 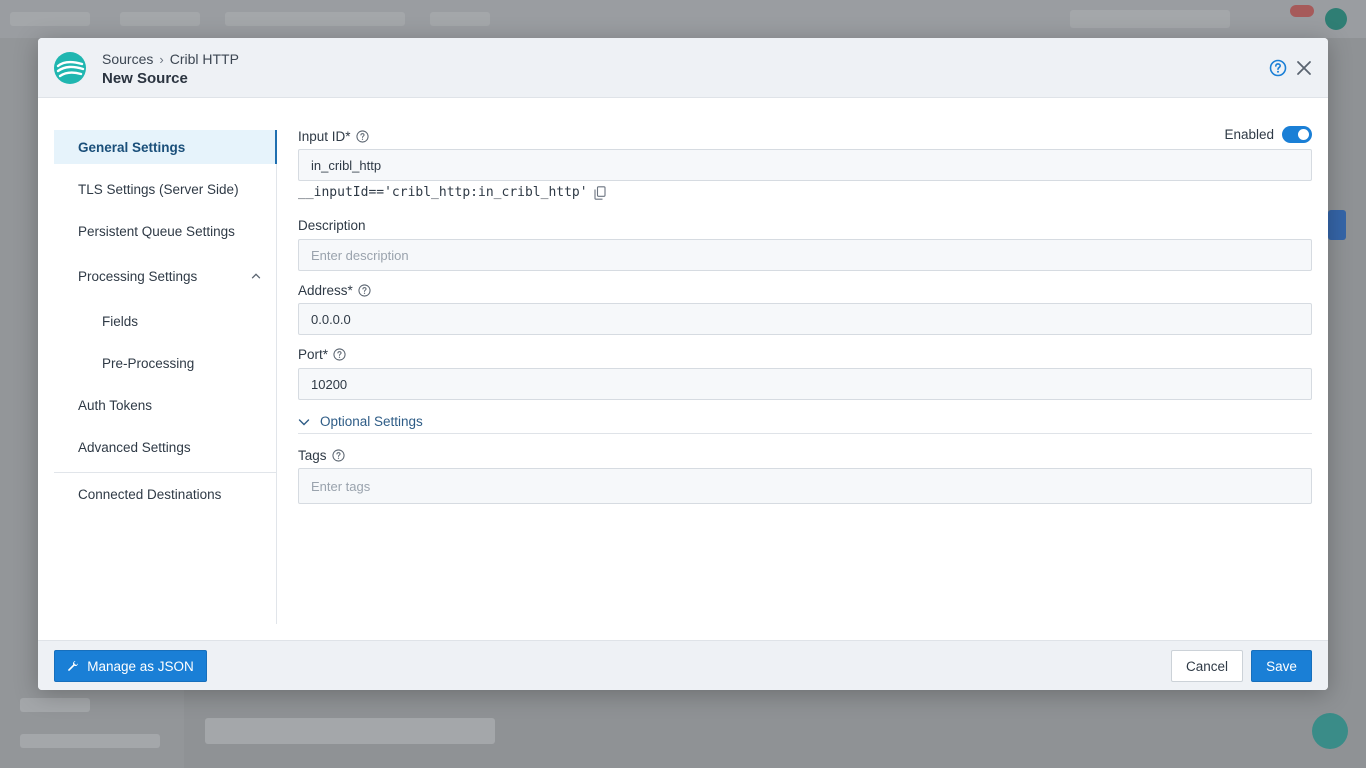 What do you see at coordinates (204, 59) in the screenshot?
I see `breadcrumb-cribl-http: Cribl HTTP` at bounding box center [204, 59].